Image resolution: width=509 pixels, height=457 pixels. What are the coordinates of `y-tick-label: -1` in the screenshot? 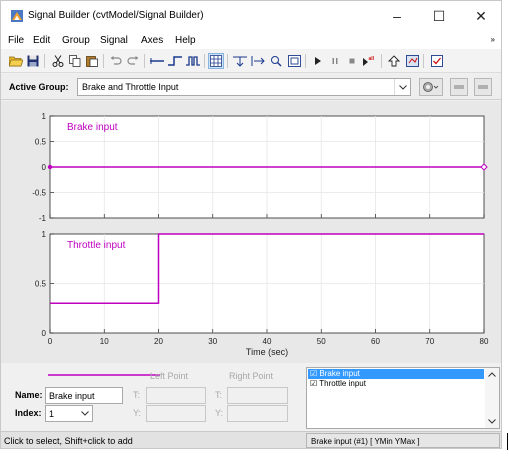 It's located at (43, 218).